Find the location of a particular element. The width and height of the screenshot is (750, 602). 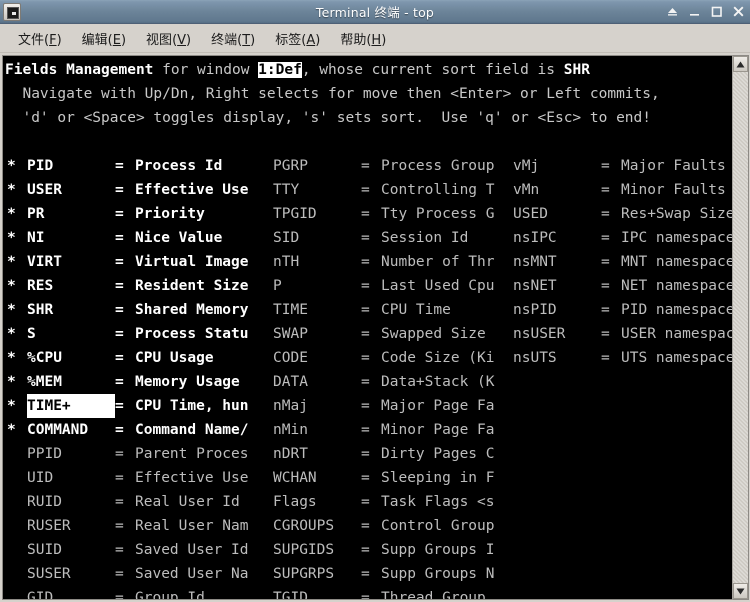

field-description: CPU Time, hun is located at coordinates (192, 406).